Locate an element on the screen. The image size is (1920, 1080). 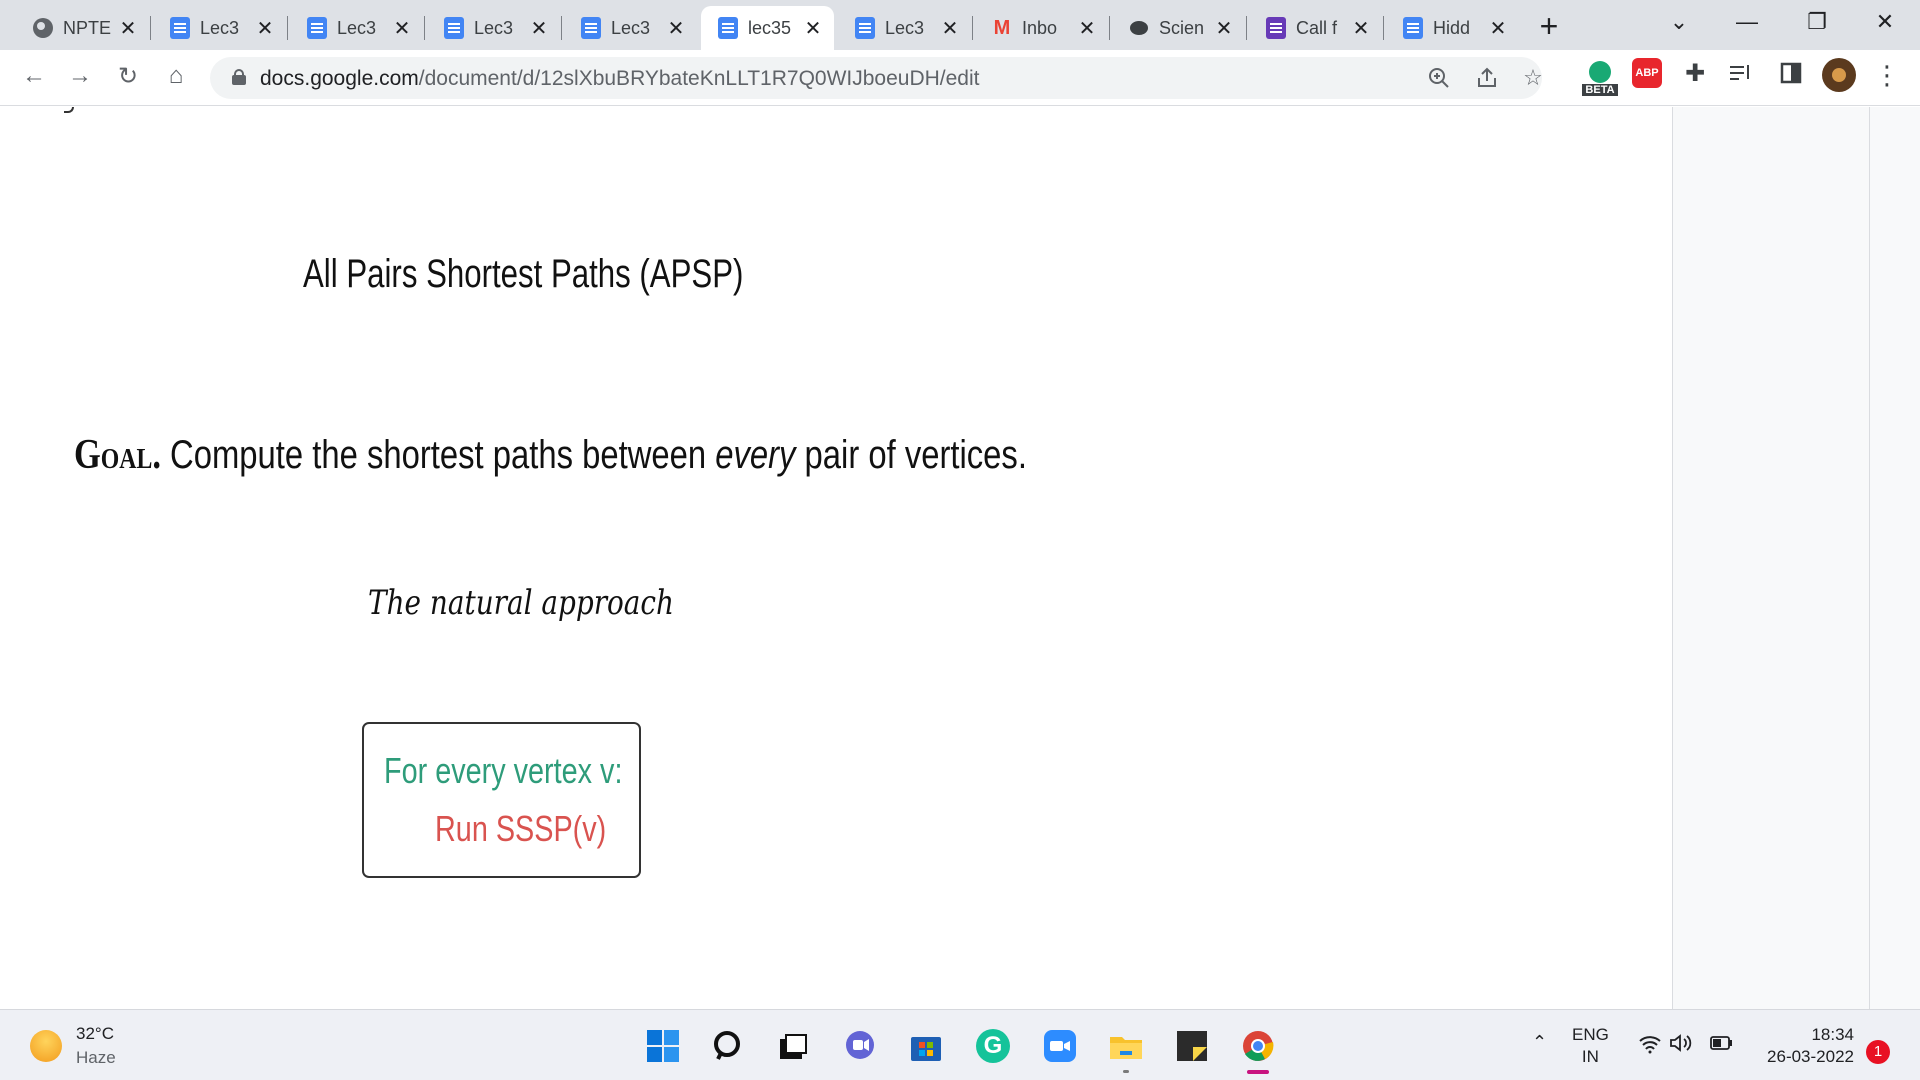
back-button: ← is located at coordinates (34, 76).